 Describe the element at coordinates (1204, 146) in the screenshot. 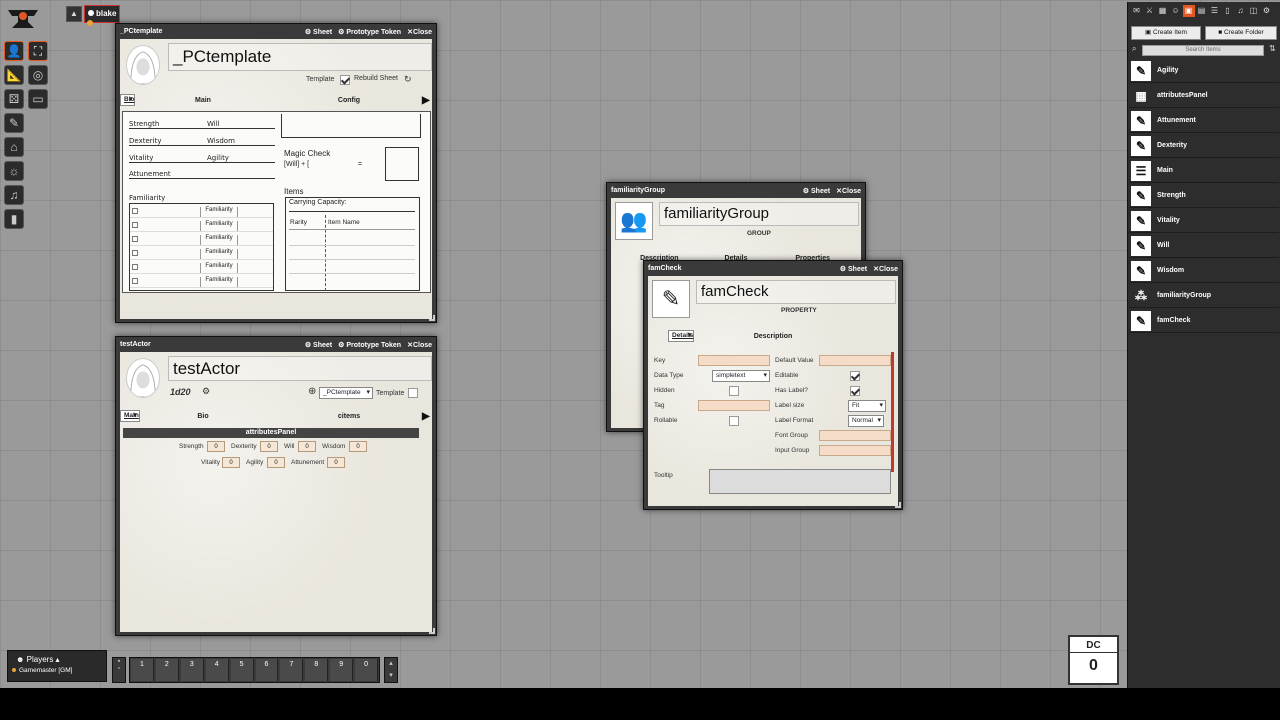

I see `sidebar-item-dexterity: ✎ Dexterity` at that location.